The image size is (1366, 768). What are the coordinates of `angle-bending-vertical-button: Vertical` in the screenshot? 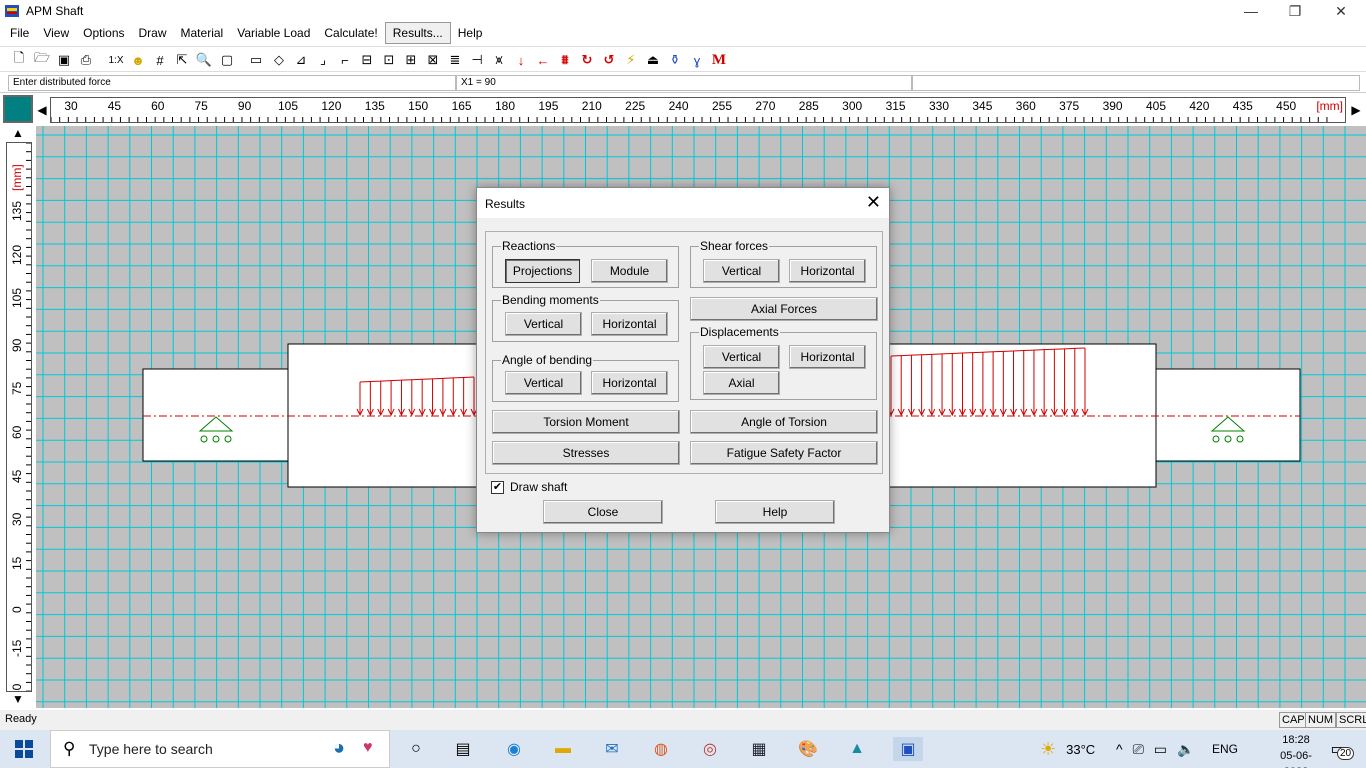 It's located at (543, 383).